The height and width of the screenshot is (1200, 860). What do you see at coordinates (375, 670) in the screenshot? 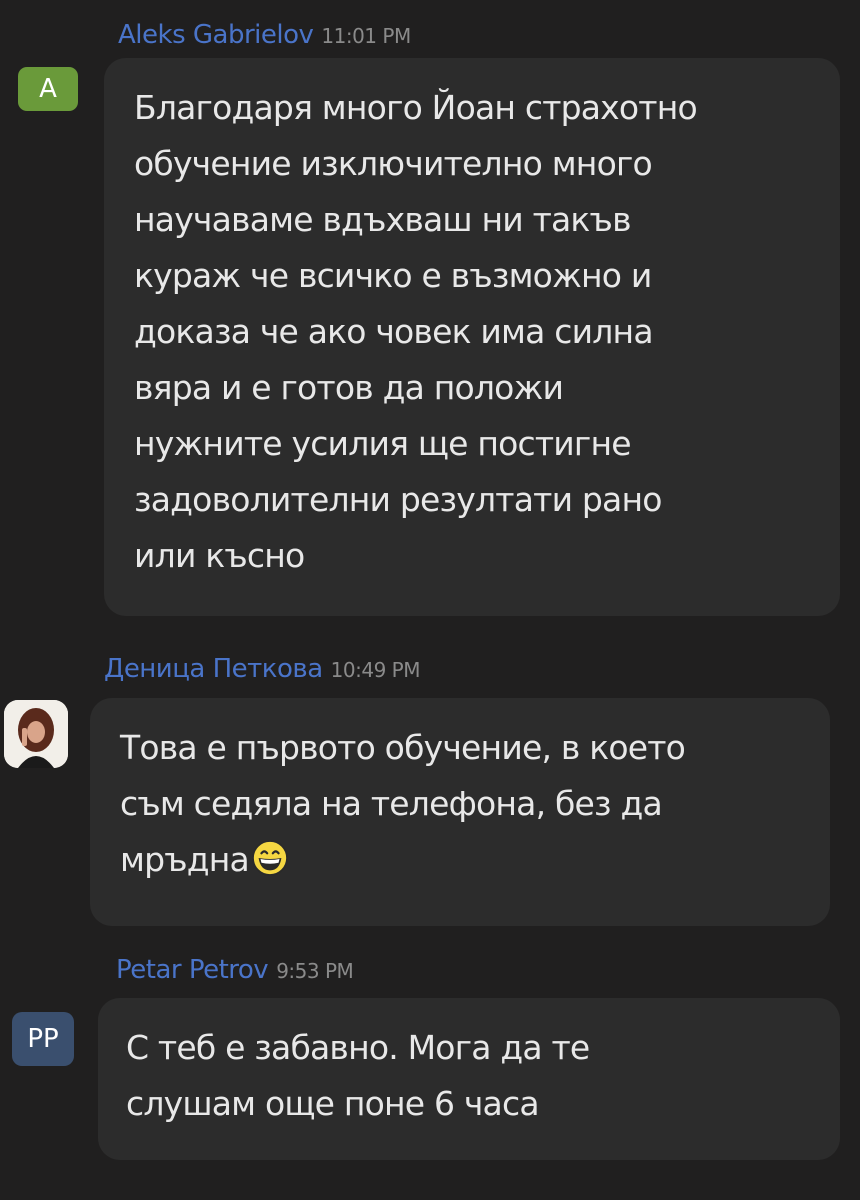
I see `message-timestamp: 10:49 PM` at bounding box center [375, 670].